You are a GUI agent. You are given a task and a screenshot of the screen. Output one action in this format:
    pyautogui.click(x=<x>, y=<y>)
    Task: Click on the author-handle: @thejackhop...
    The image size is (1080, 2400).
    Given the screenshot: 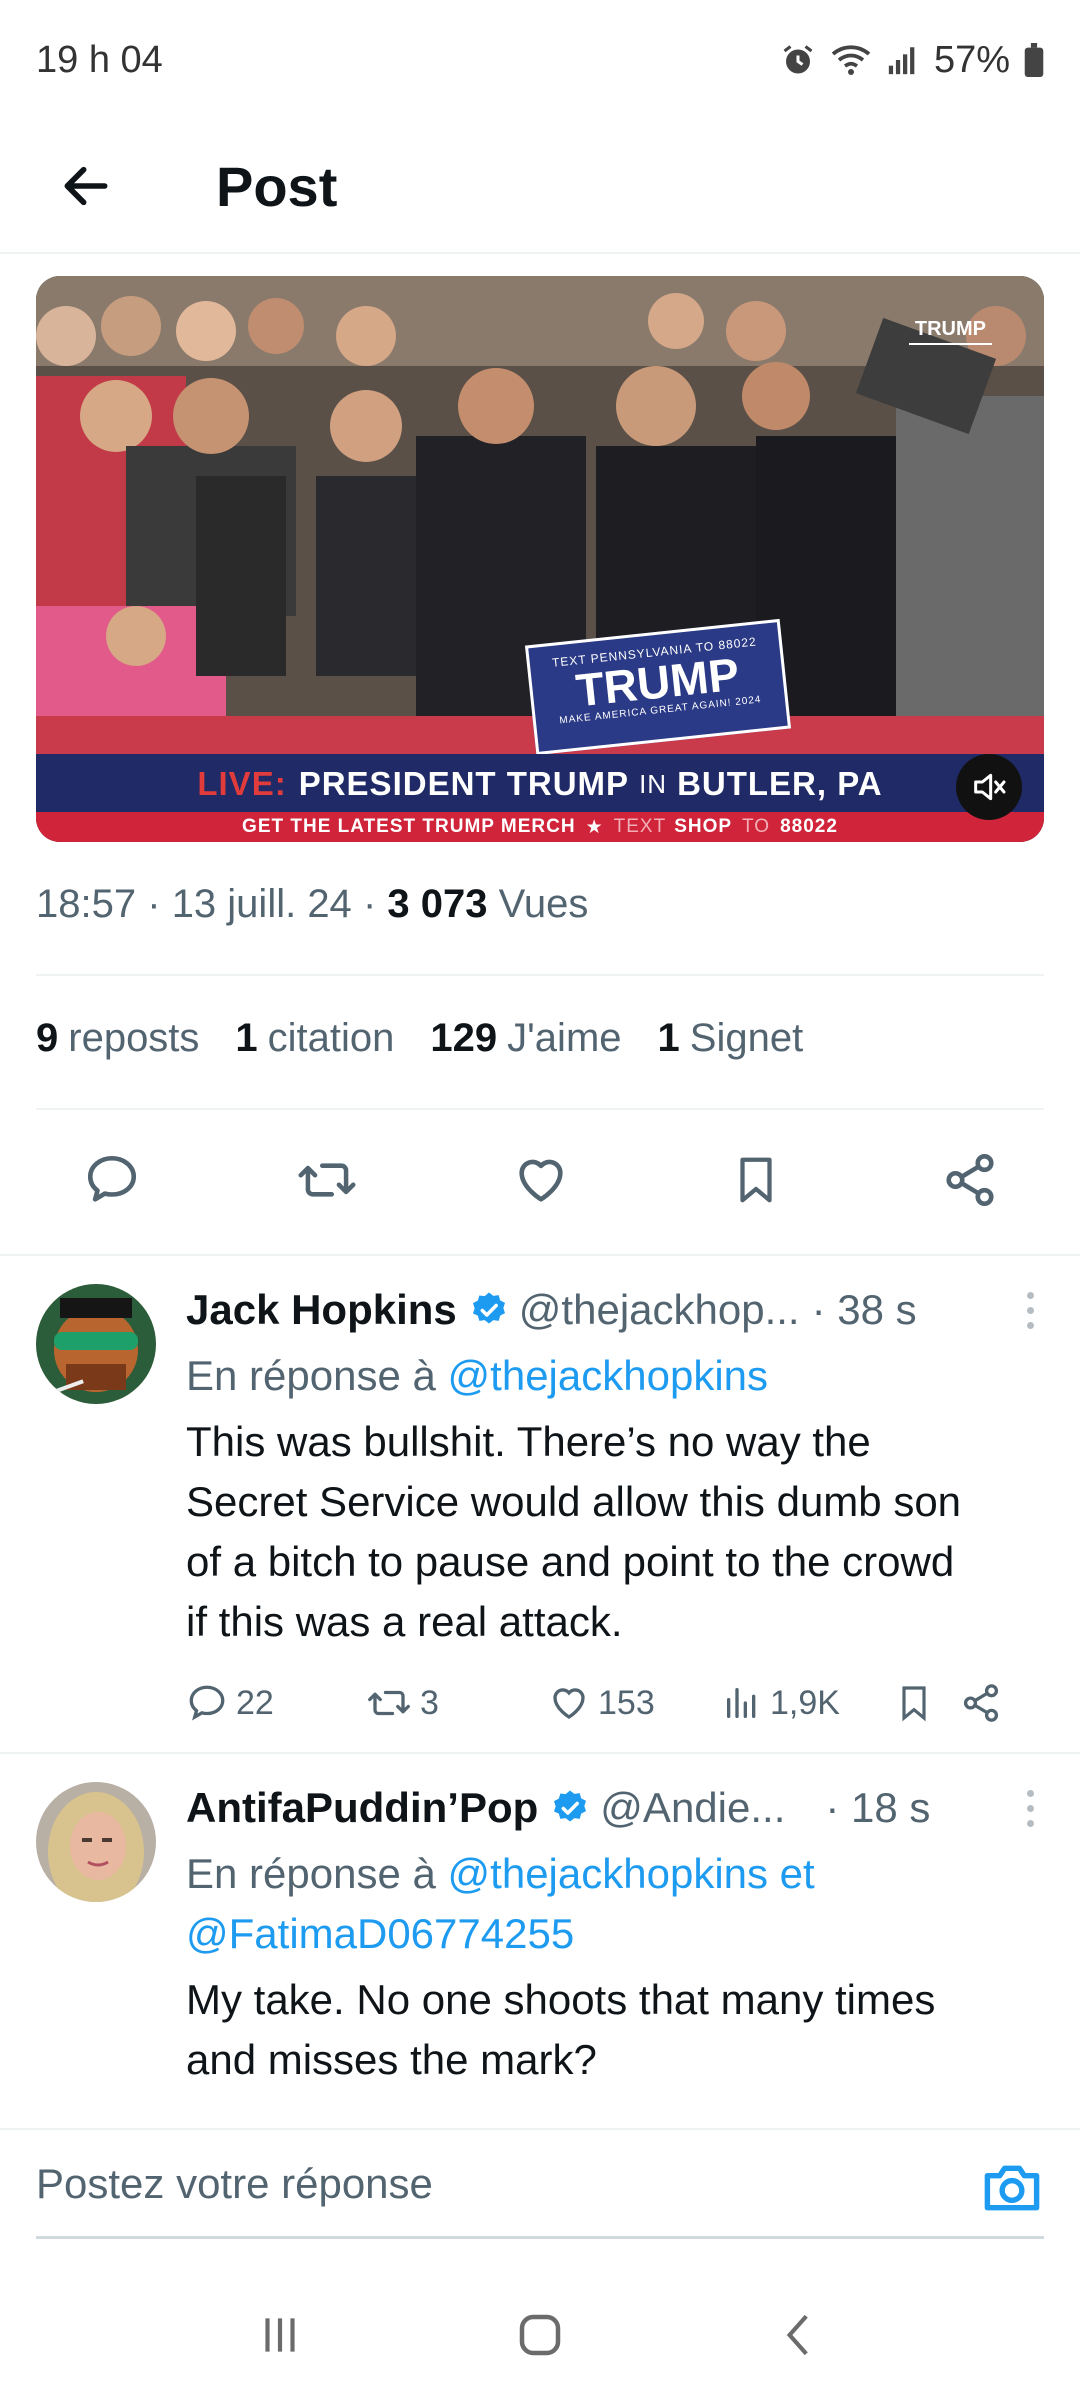 What is the action you would take?
    pyautogui.click(x=659, y=1310)
    